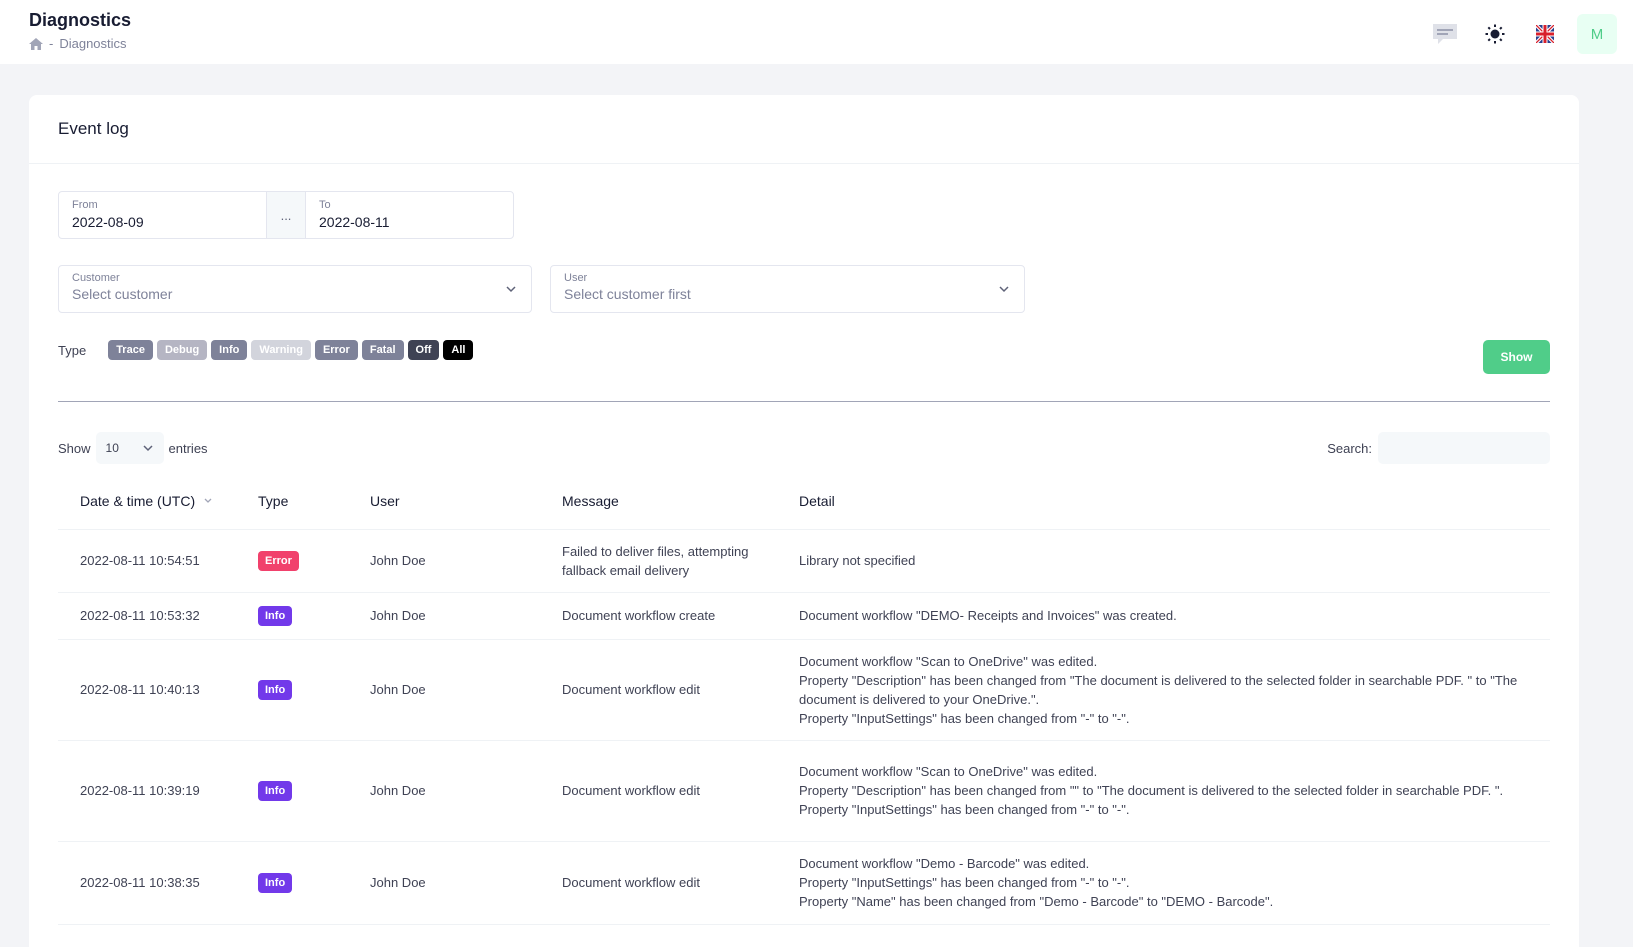  What do you see at coordinates (36, 43) in the screenshot?
I see `home-icon` at bounding box center [36, 43].